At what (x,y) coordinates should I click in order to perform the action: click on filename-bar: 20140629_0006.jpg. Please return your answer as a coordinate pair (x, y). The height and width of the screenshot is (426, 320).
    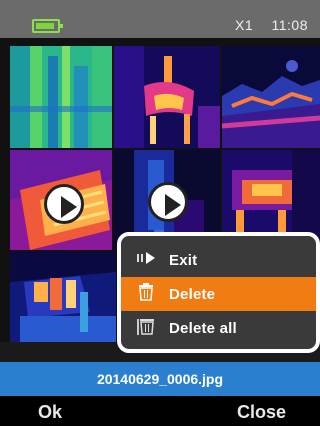
    Looking at the image, I should click on (160, 379).